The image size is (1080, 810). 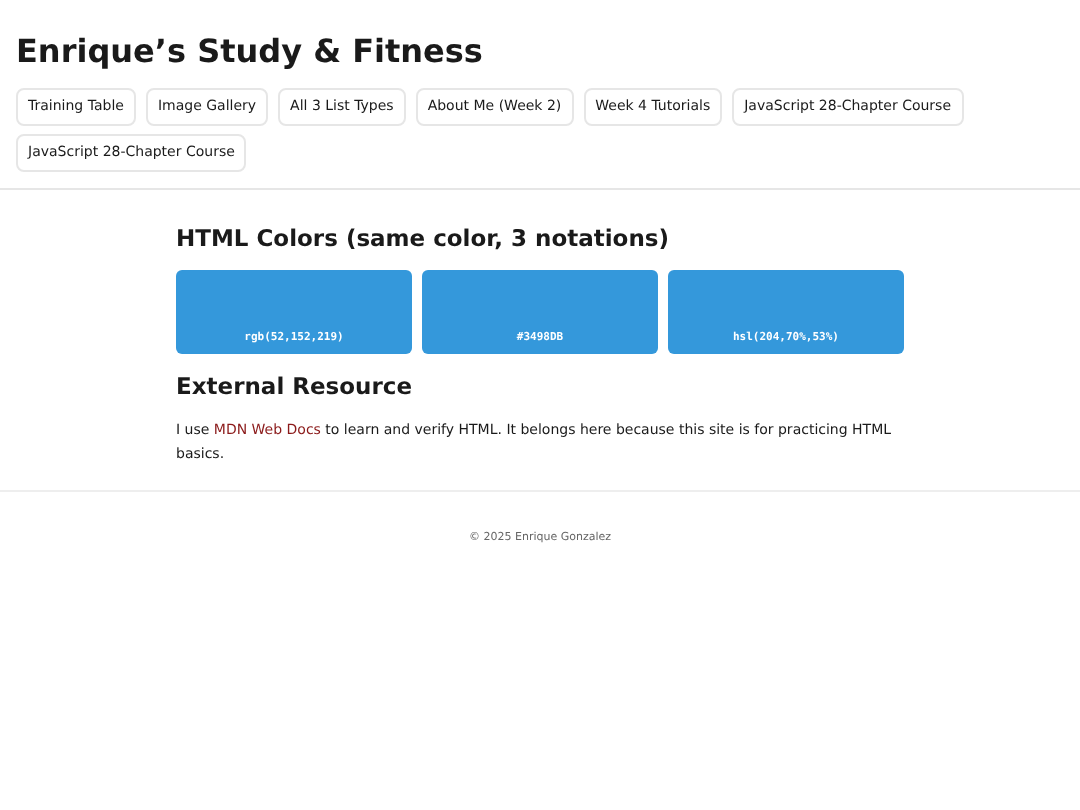 What do you see at coordinates (250, 52) in the screenshot?
I see `site-title: Enrique’s Study & Fitness` at bounding box center [250, 52].